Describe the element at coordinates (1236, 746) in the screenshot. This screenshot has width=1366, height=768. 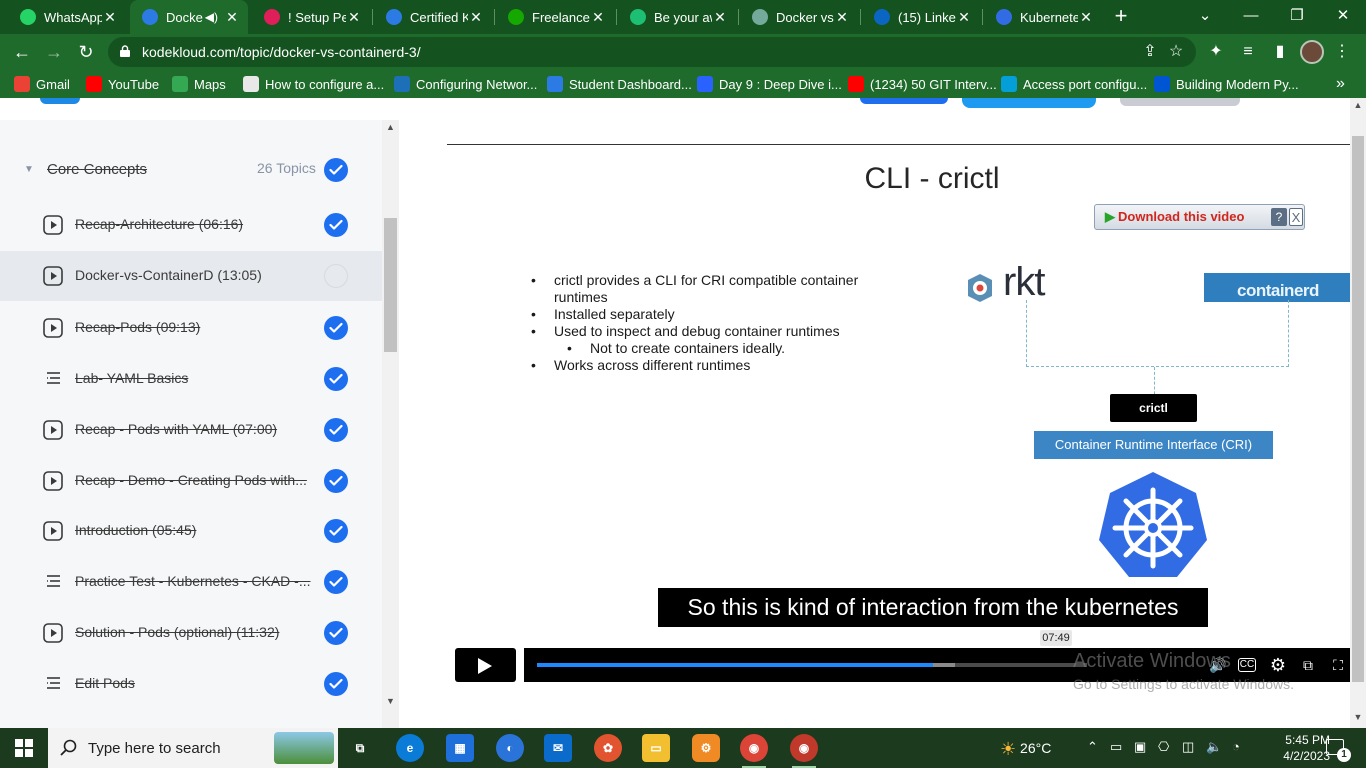
I see `wifi-icon: ◔` at that location.